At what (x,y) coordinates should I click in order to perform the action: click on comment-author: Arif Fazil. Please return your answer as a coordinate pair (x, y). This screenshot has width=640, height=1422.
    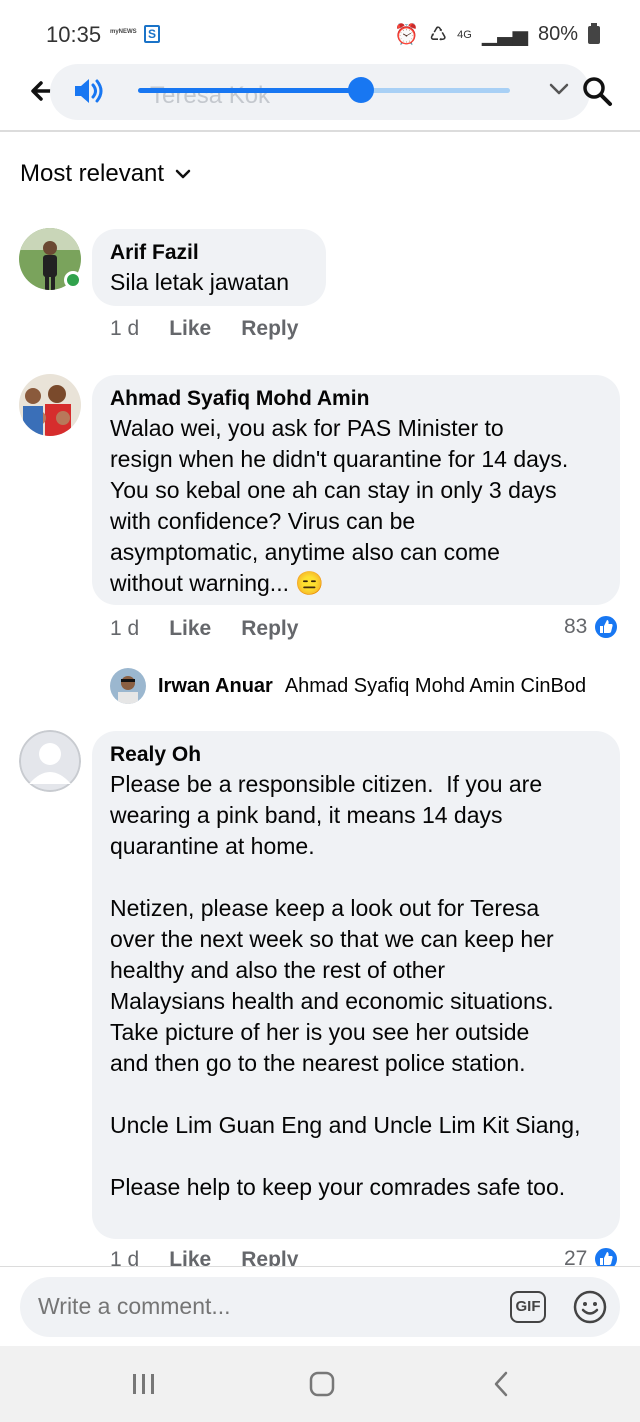
    Looking at the image, I should click on (209, 253).